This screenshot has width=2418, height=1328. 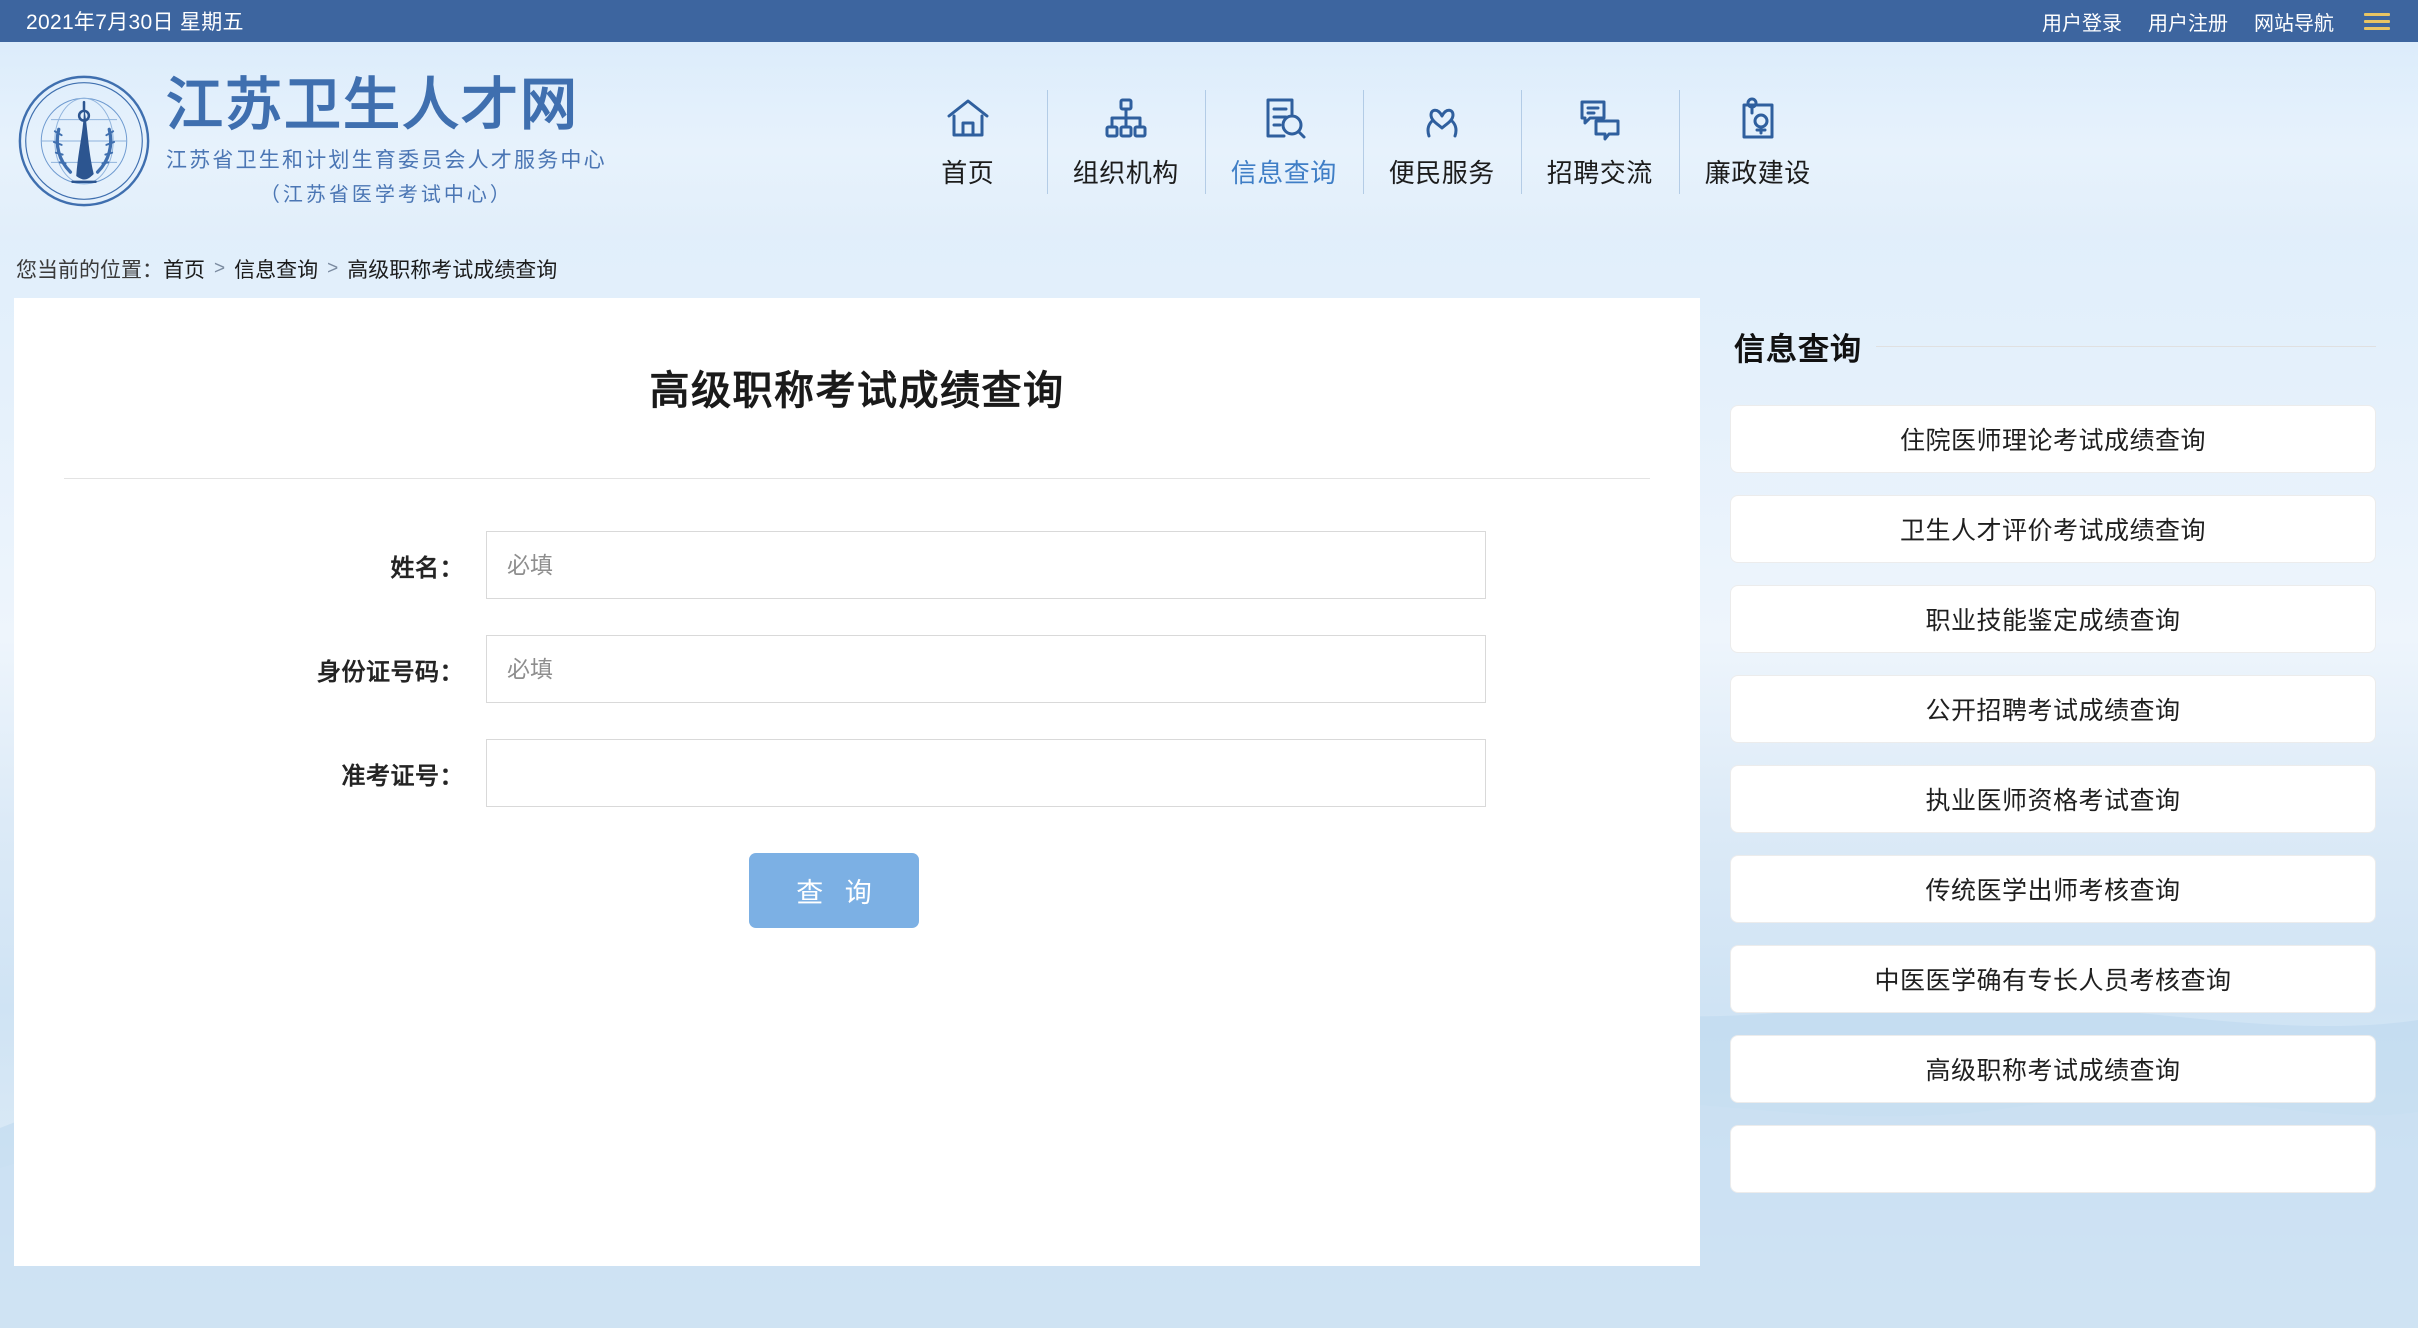 I want to click on nav-item-recruitment: 招聘交流, so click(x=1599, y=141).